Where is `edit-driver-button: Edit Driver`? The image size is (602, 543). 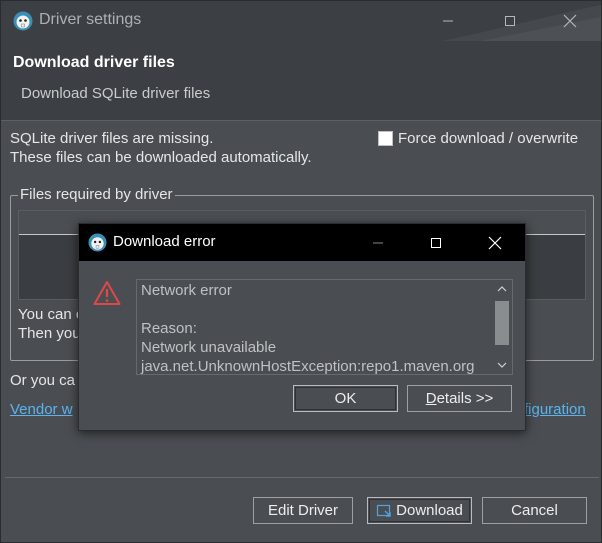 edit-driver-button: Edit Driver is located at coordinates (303, 510).